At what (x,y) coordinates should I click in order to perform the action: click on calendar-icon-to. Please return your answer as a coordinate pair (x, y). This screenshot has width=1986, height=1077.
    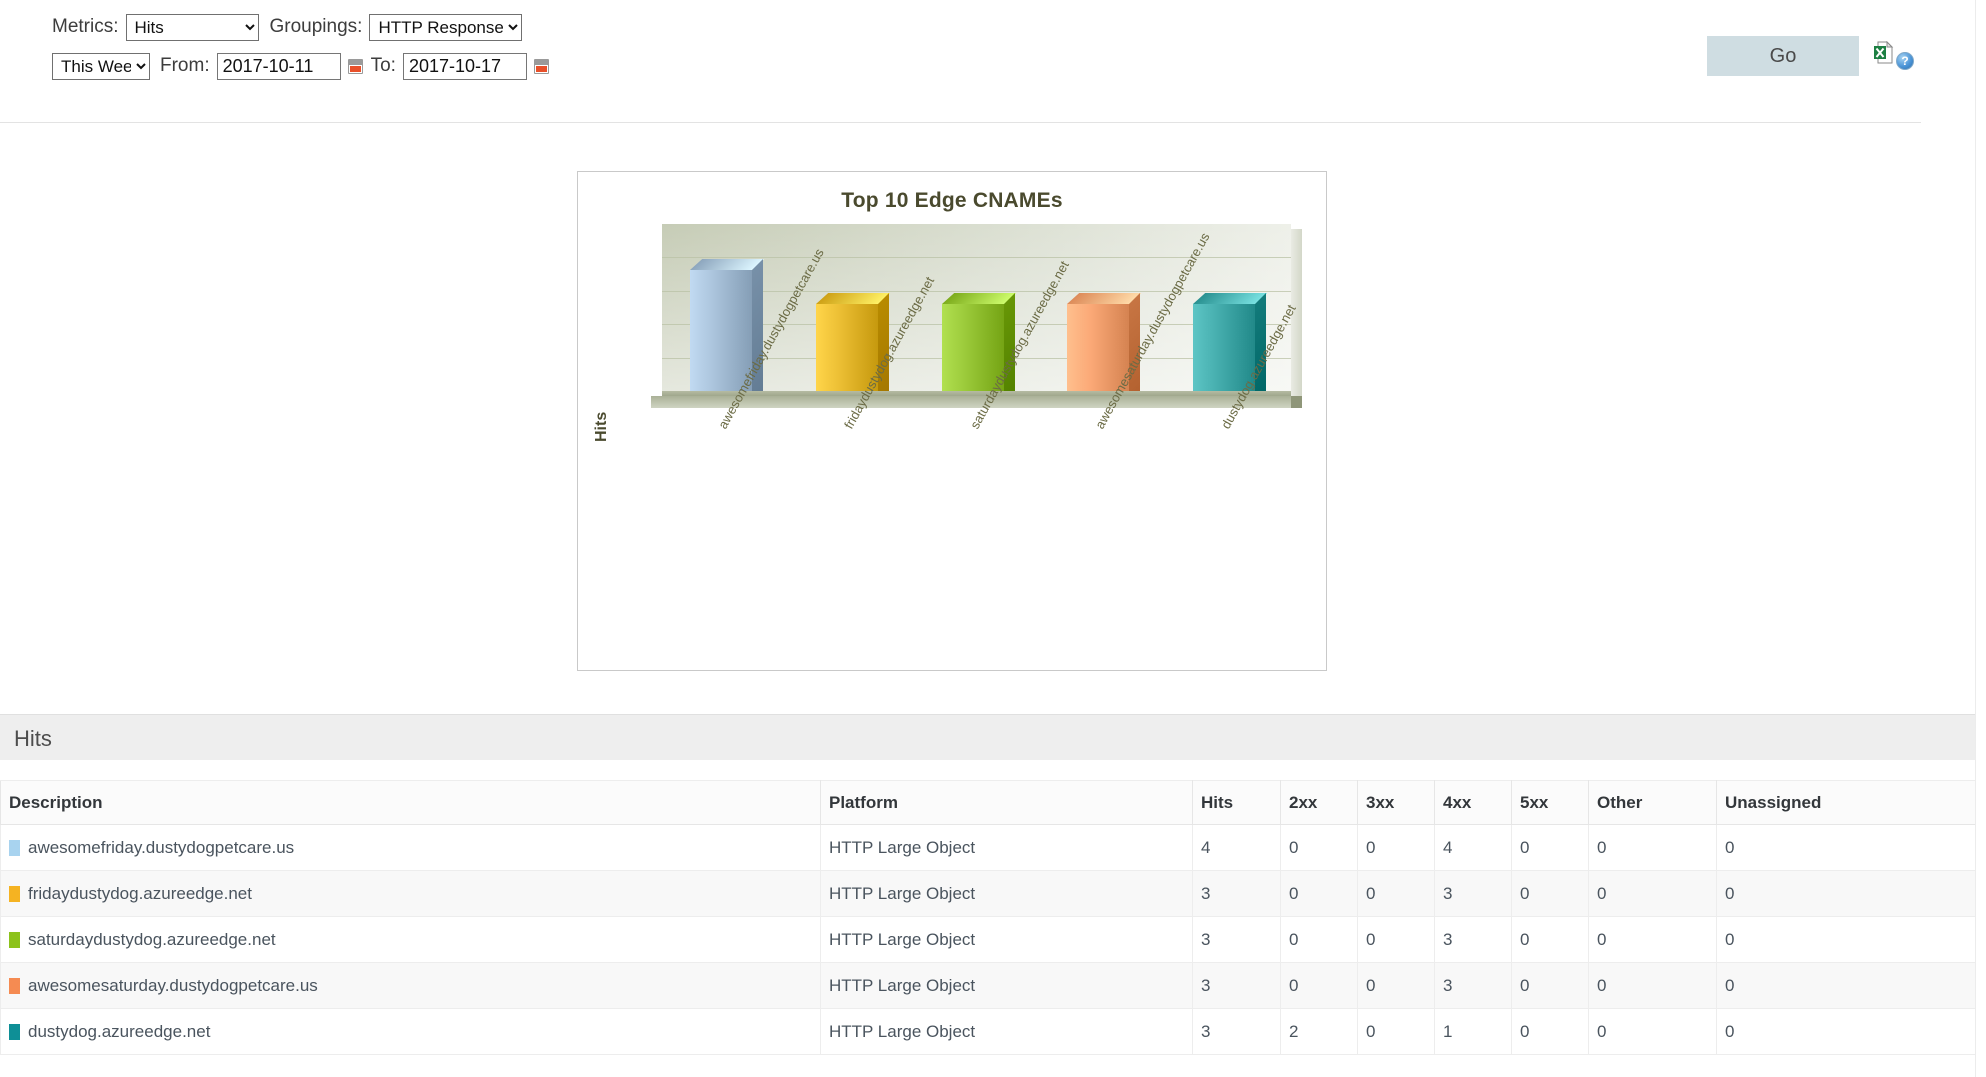
    Looking at the image, I should click on (541, 66).